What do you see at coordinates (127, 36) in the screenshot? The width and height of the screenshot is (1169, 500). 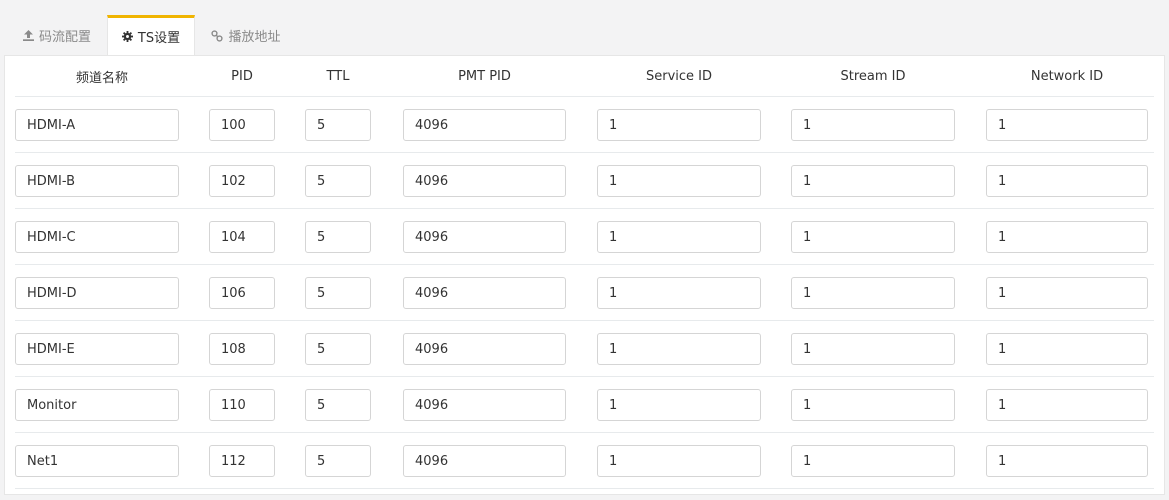 I see `gear-icon` at bounding box center [127, 36].